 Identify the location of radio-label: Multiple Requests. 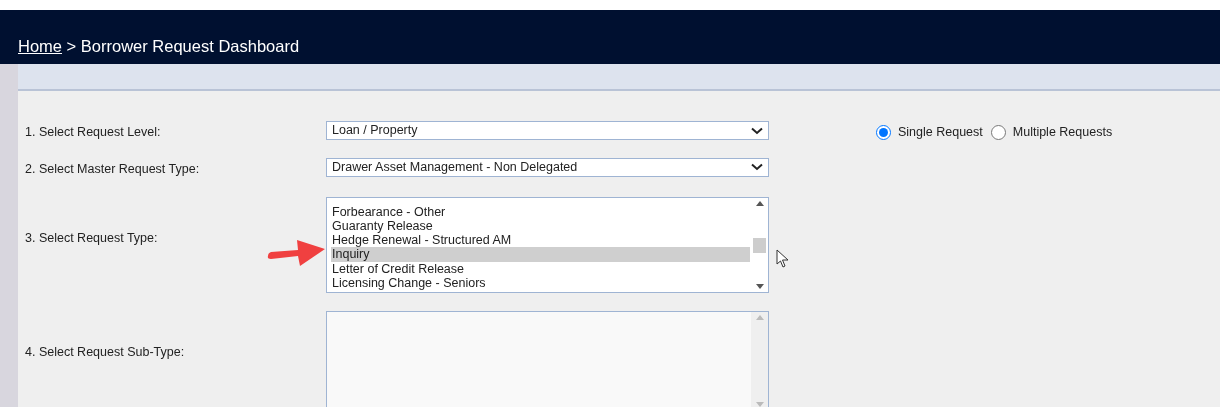
(1062, 132).